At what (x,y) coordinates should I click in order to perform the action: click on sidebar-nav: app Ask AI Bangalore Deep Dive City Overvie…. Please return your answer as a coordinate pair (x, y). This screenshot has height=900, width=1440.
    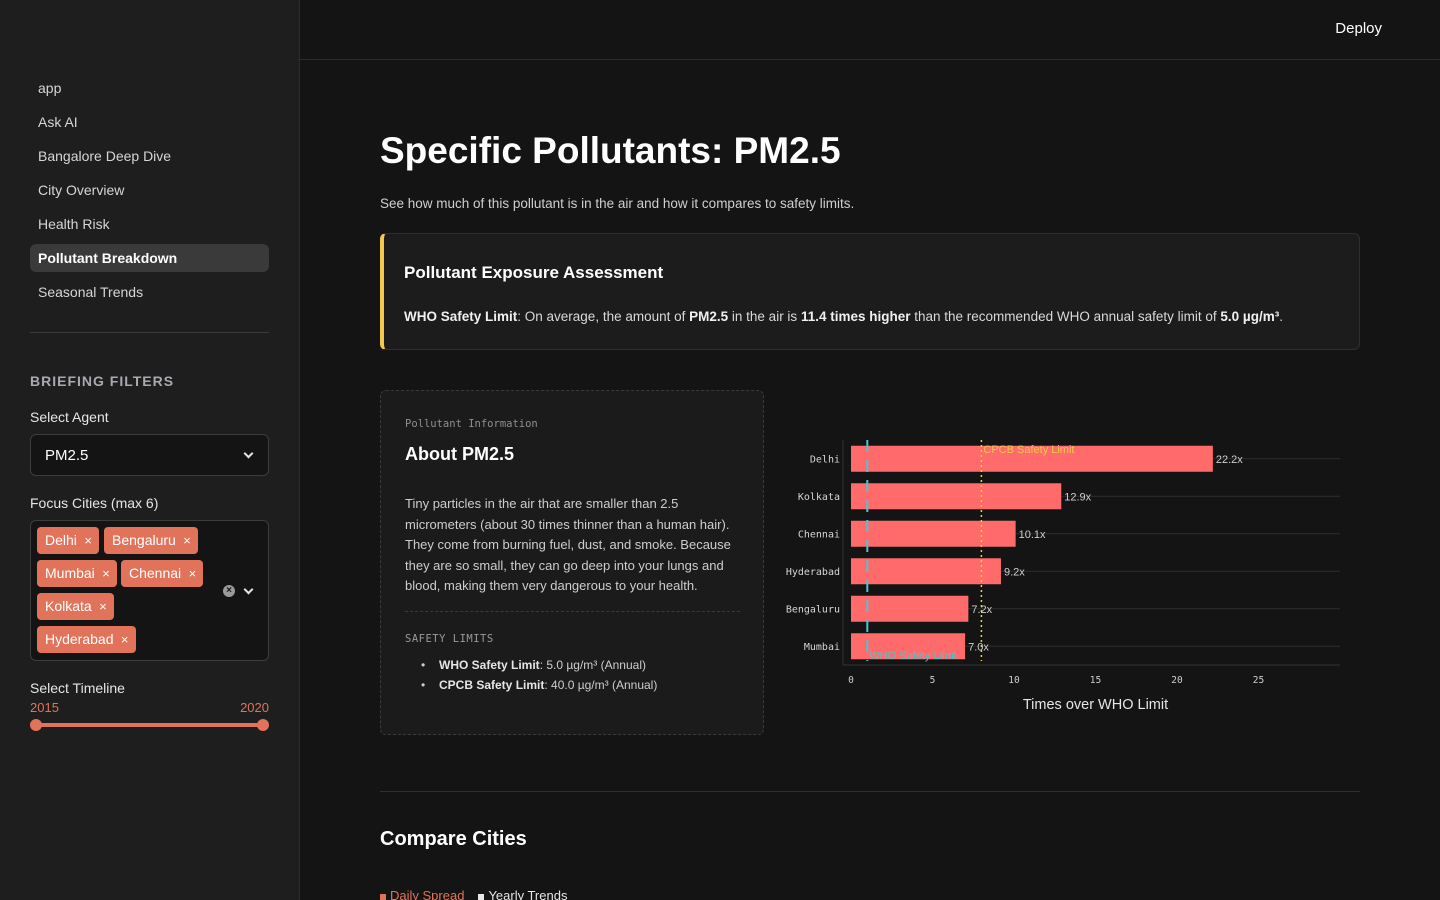
    Looking at the image, I should click on (149, 193).